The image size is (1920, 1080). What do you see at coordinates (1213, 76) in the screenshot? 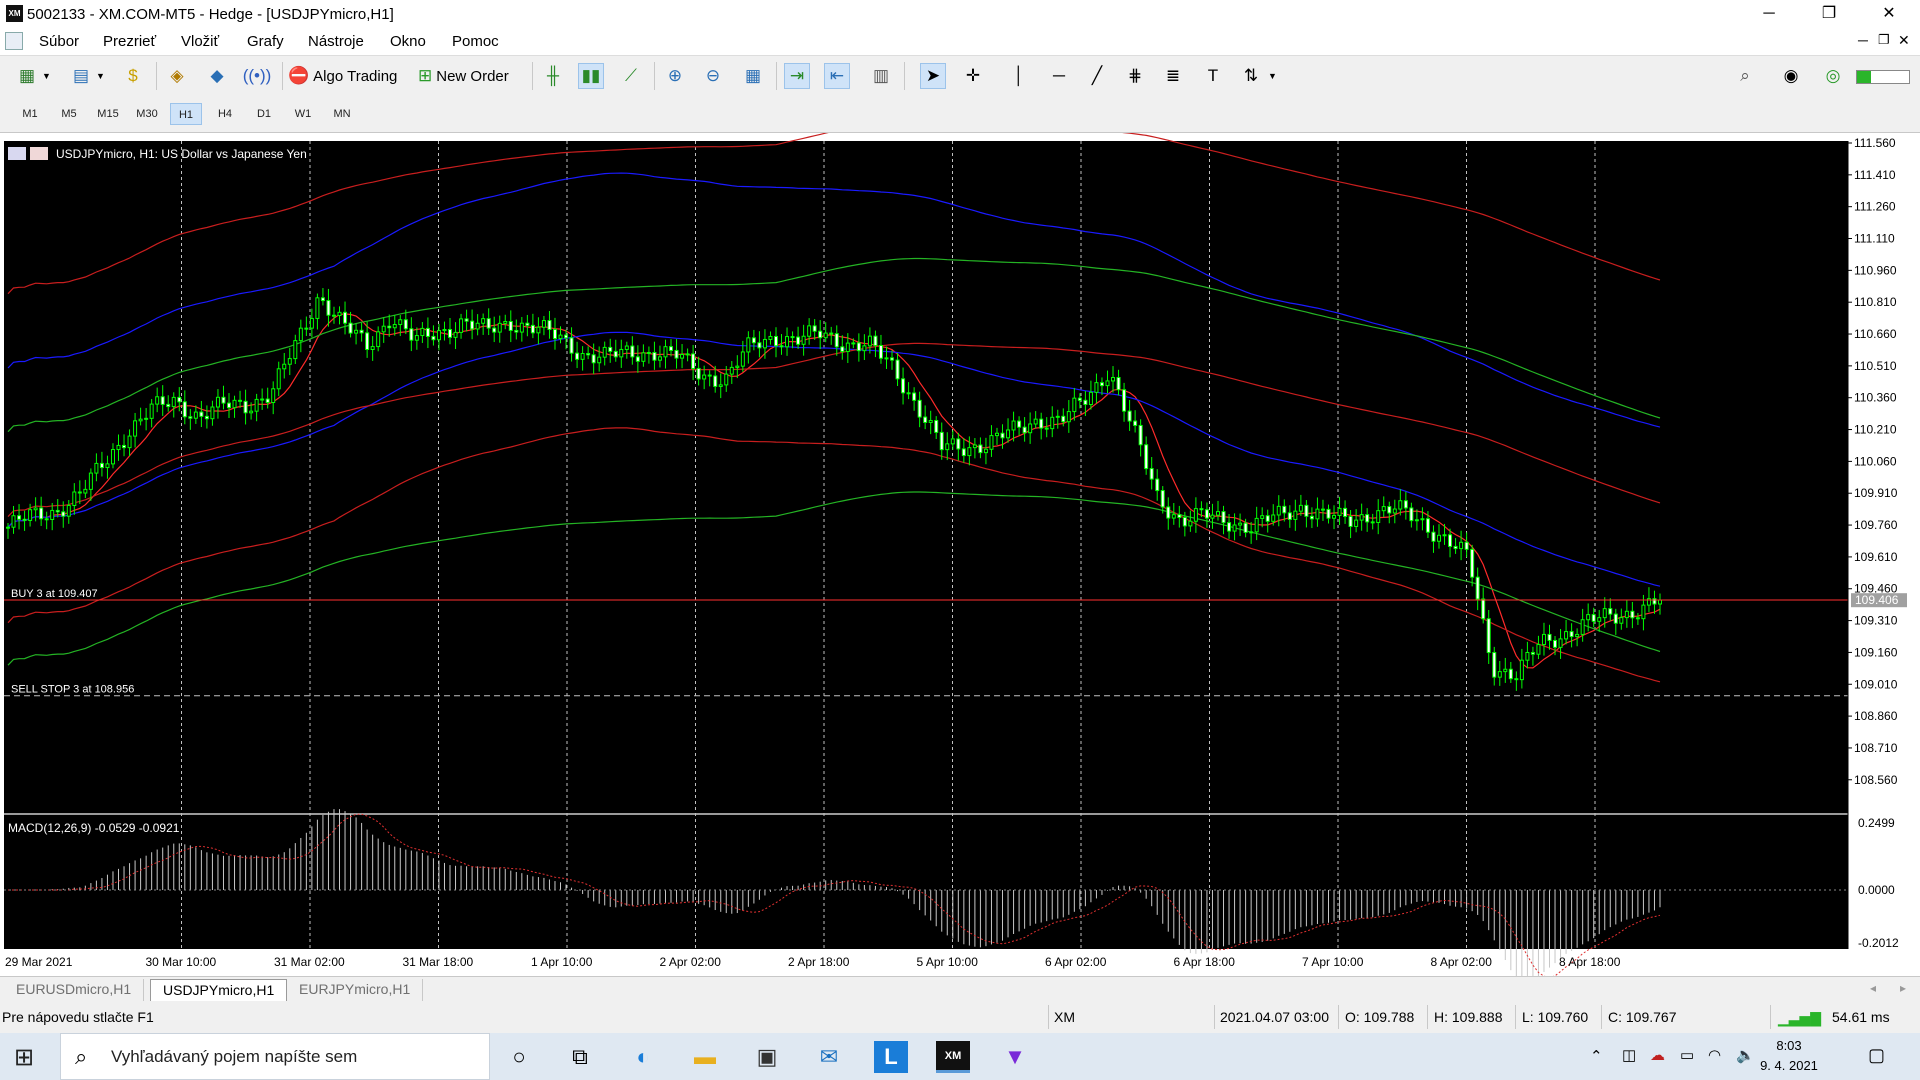
I see `text-icon: T` at bounding box center [1213, 76].